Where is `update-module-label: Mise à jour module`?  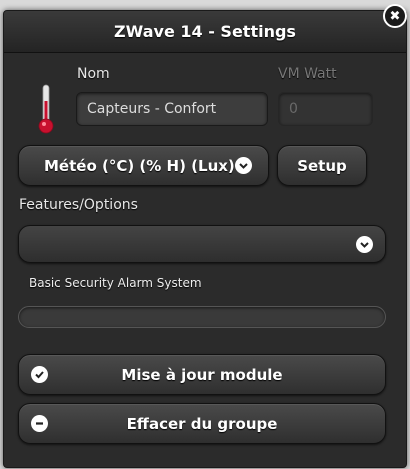
update-module-label: Mise à jour module is located at coordinates (202, 374).